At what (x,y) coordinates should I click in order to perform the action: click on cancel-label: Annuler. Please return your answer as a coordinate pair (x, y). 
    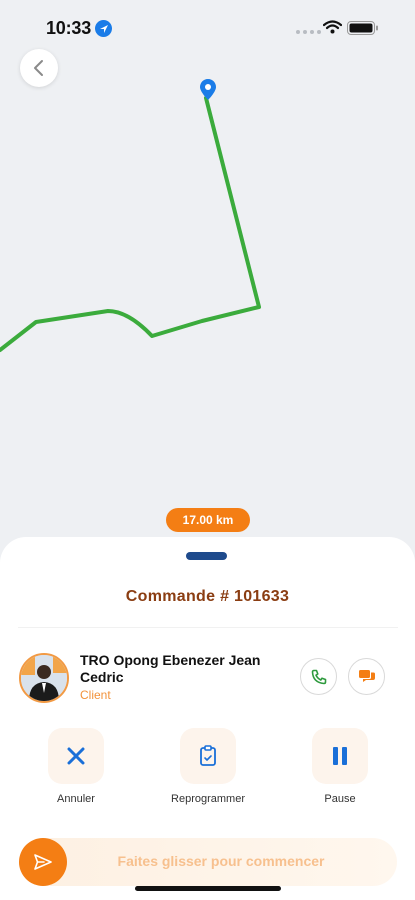
    Looking at the image, I should click on (76, 799).